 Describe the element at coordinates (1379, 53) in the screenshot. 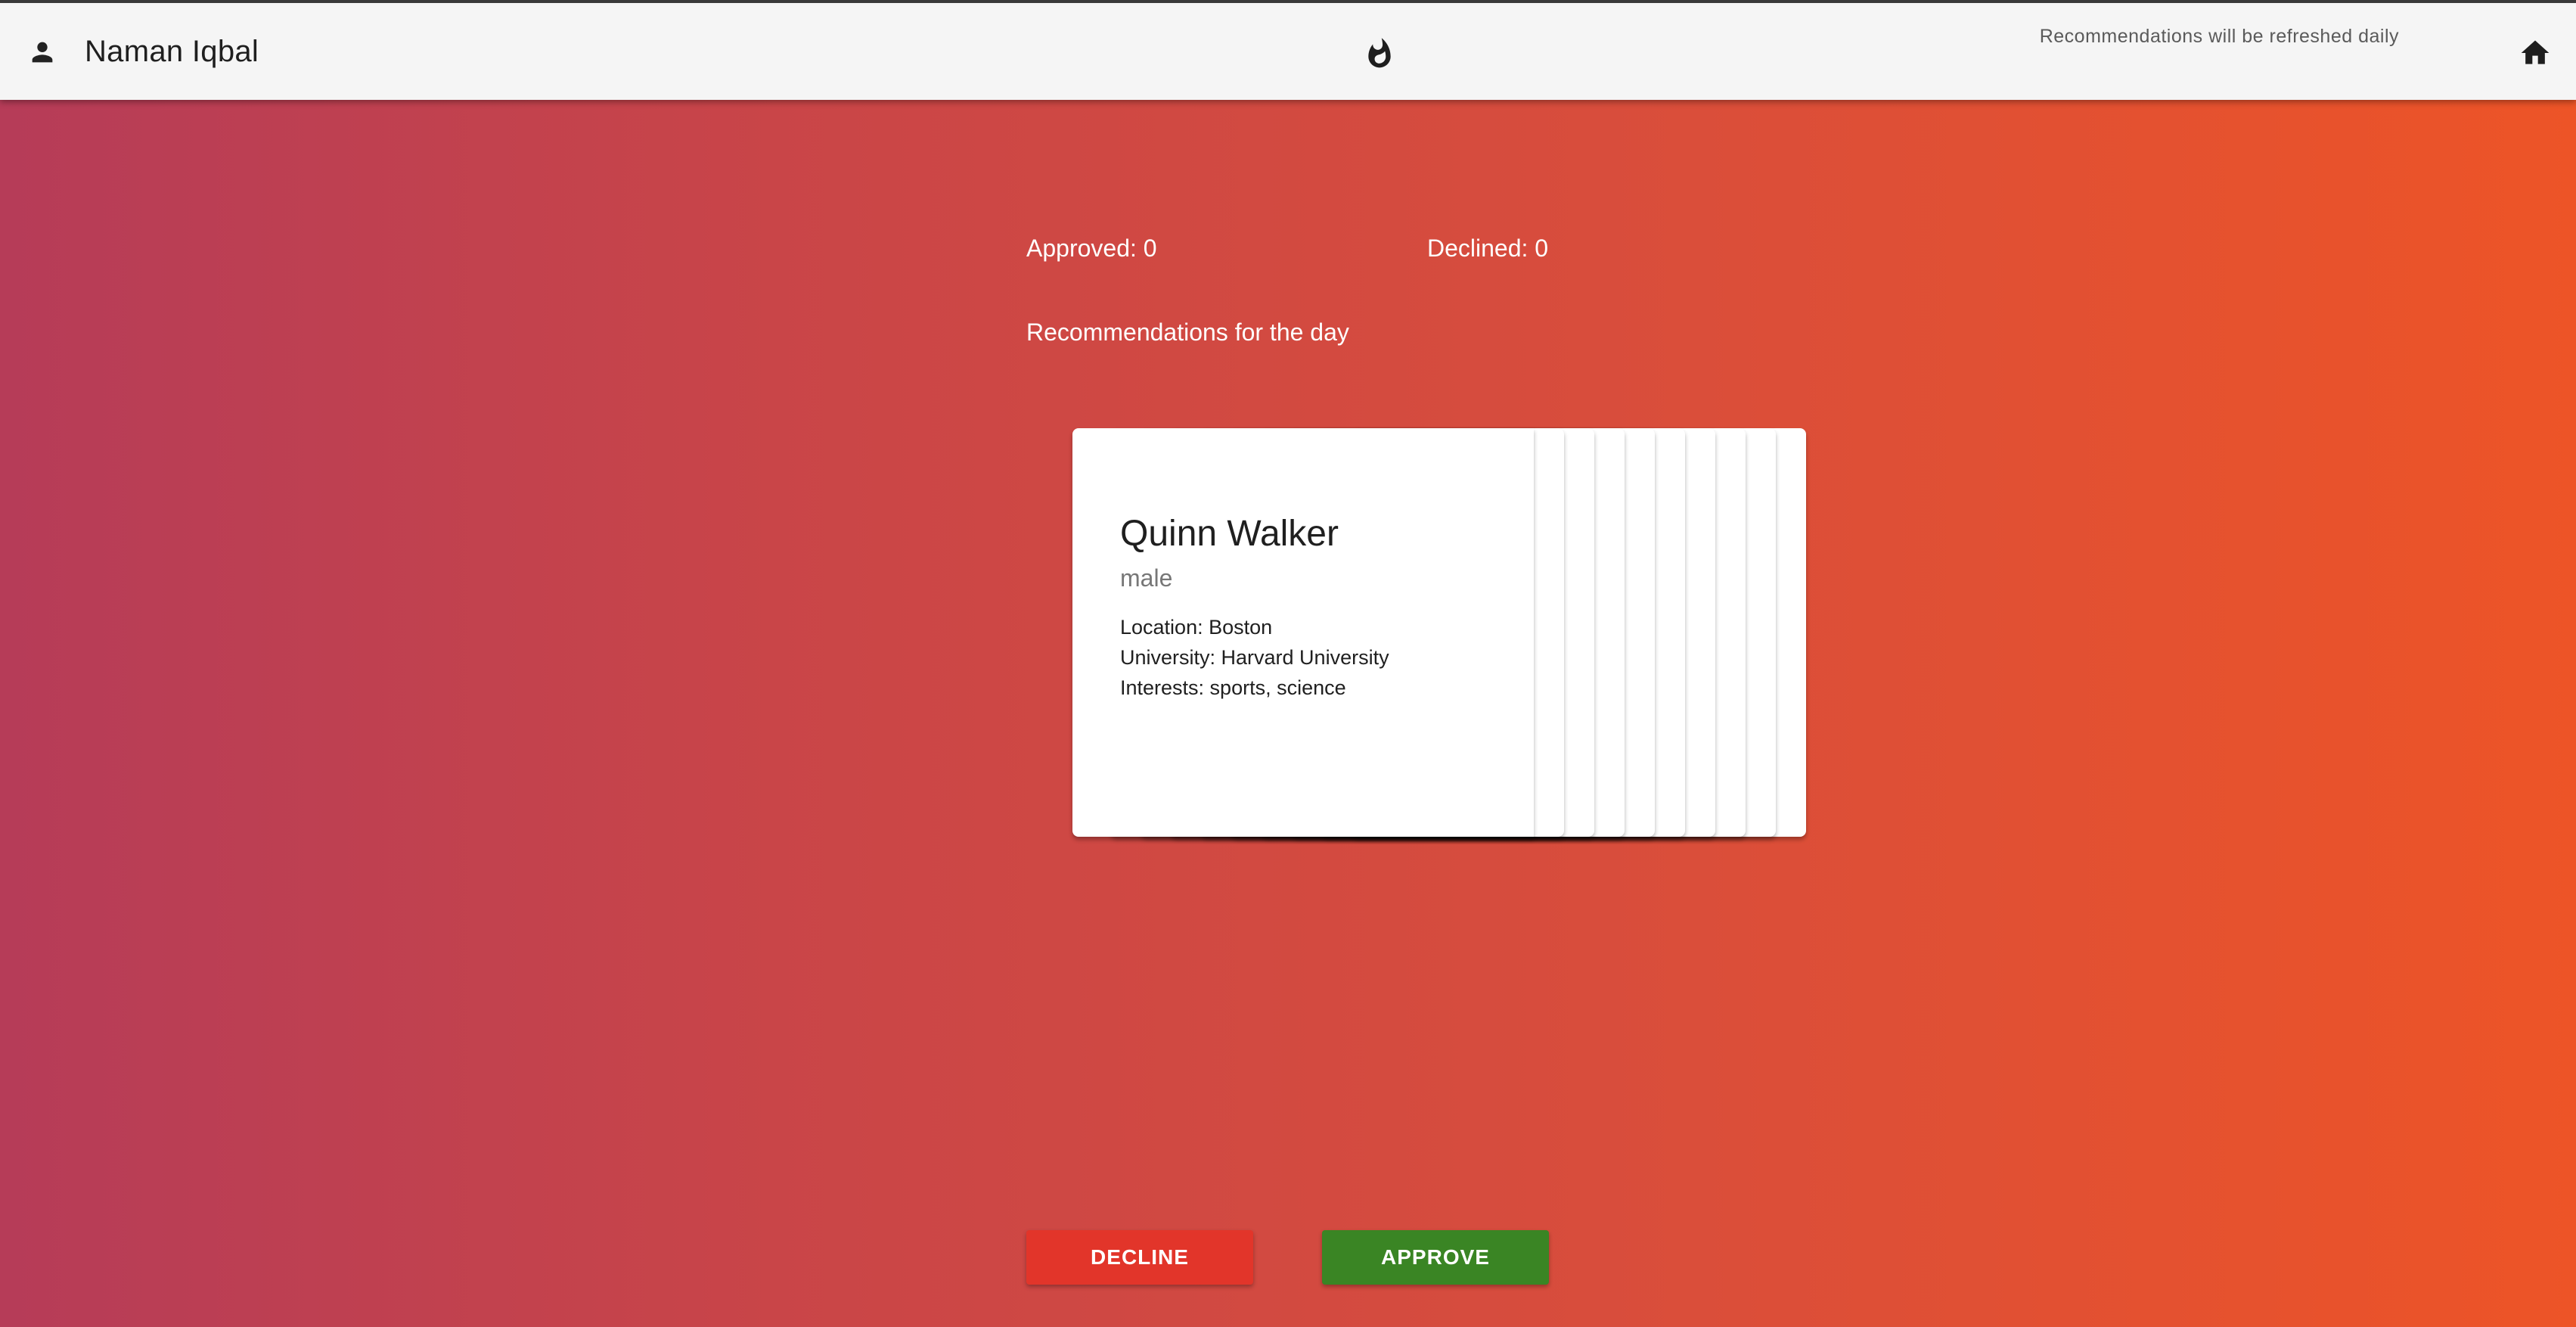

I see `flame-icon` at that location.